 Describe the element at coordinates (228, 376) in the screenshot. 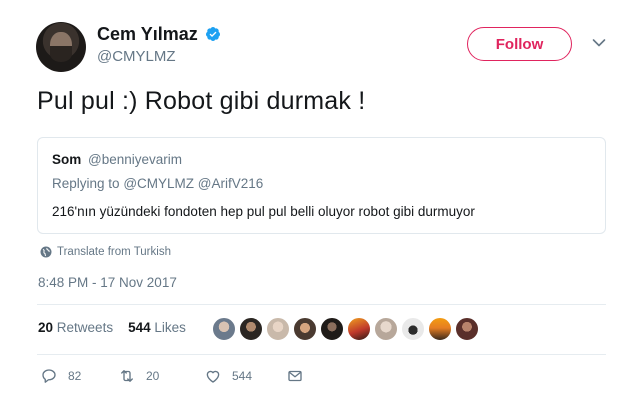

I see `like-action: 544` at that location.